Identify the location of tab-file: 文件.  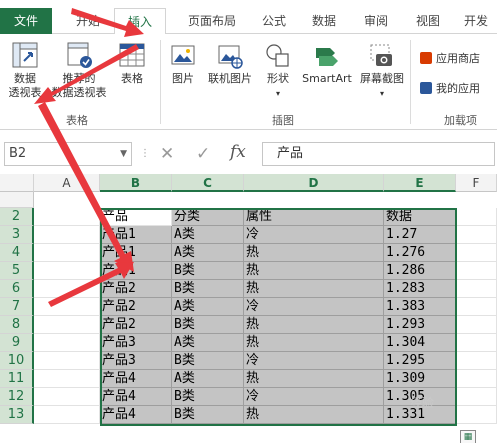
(26, 21).